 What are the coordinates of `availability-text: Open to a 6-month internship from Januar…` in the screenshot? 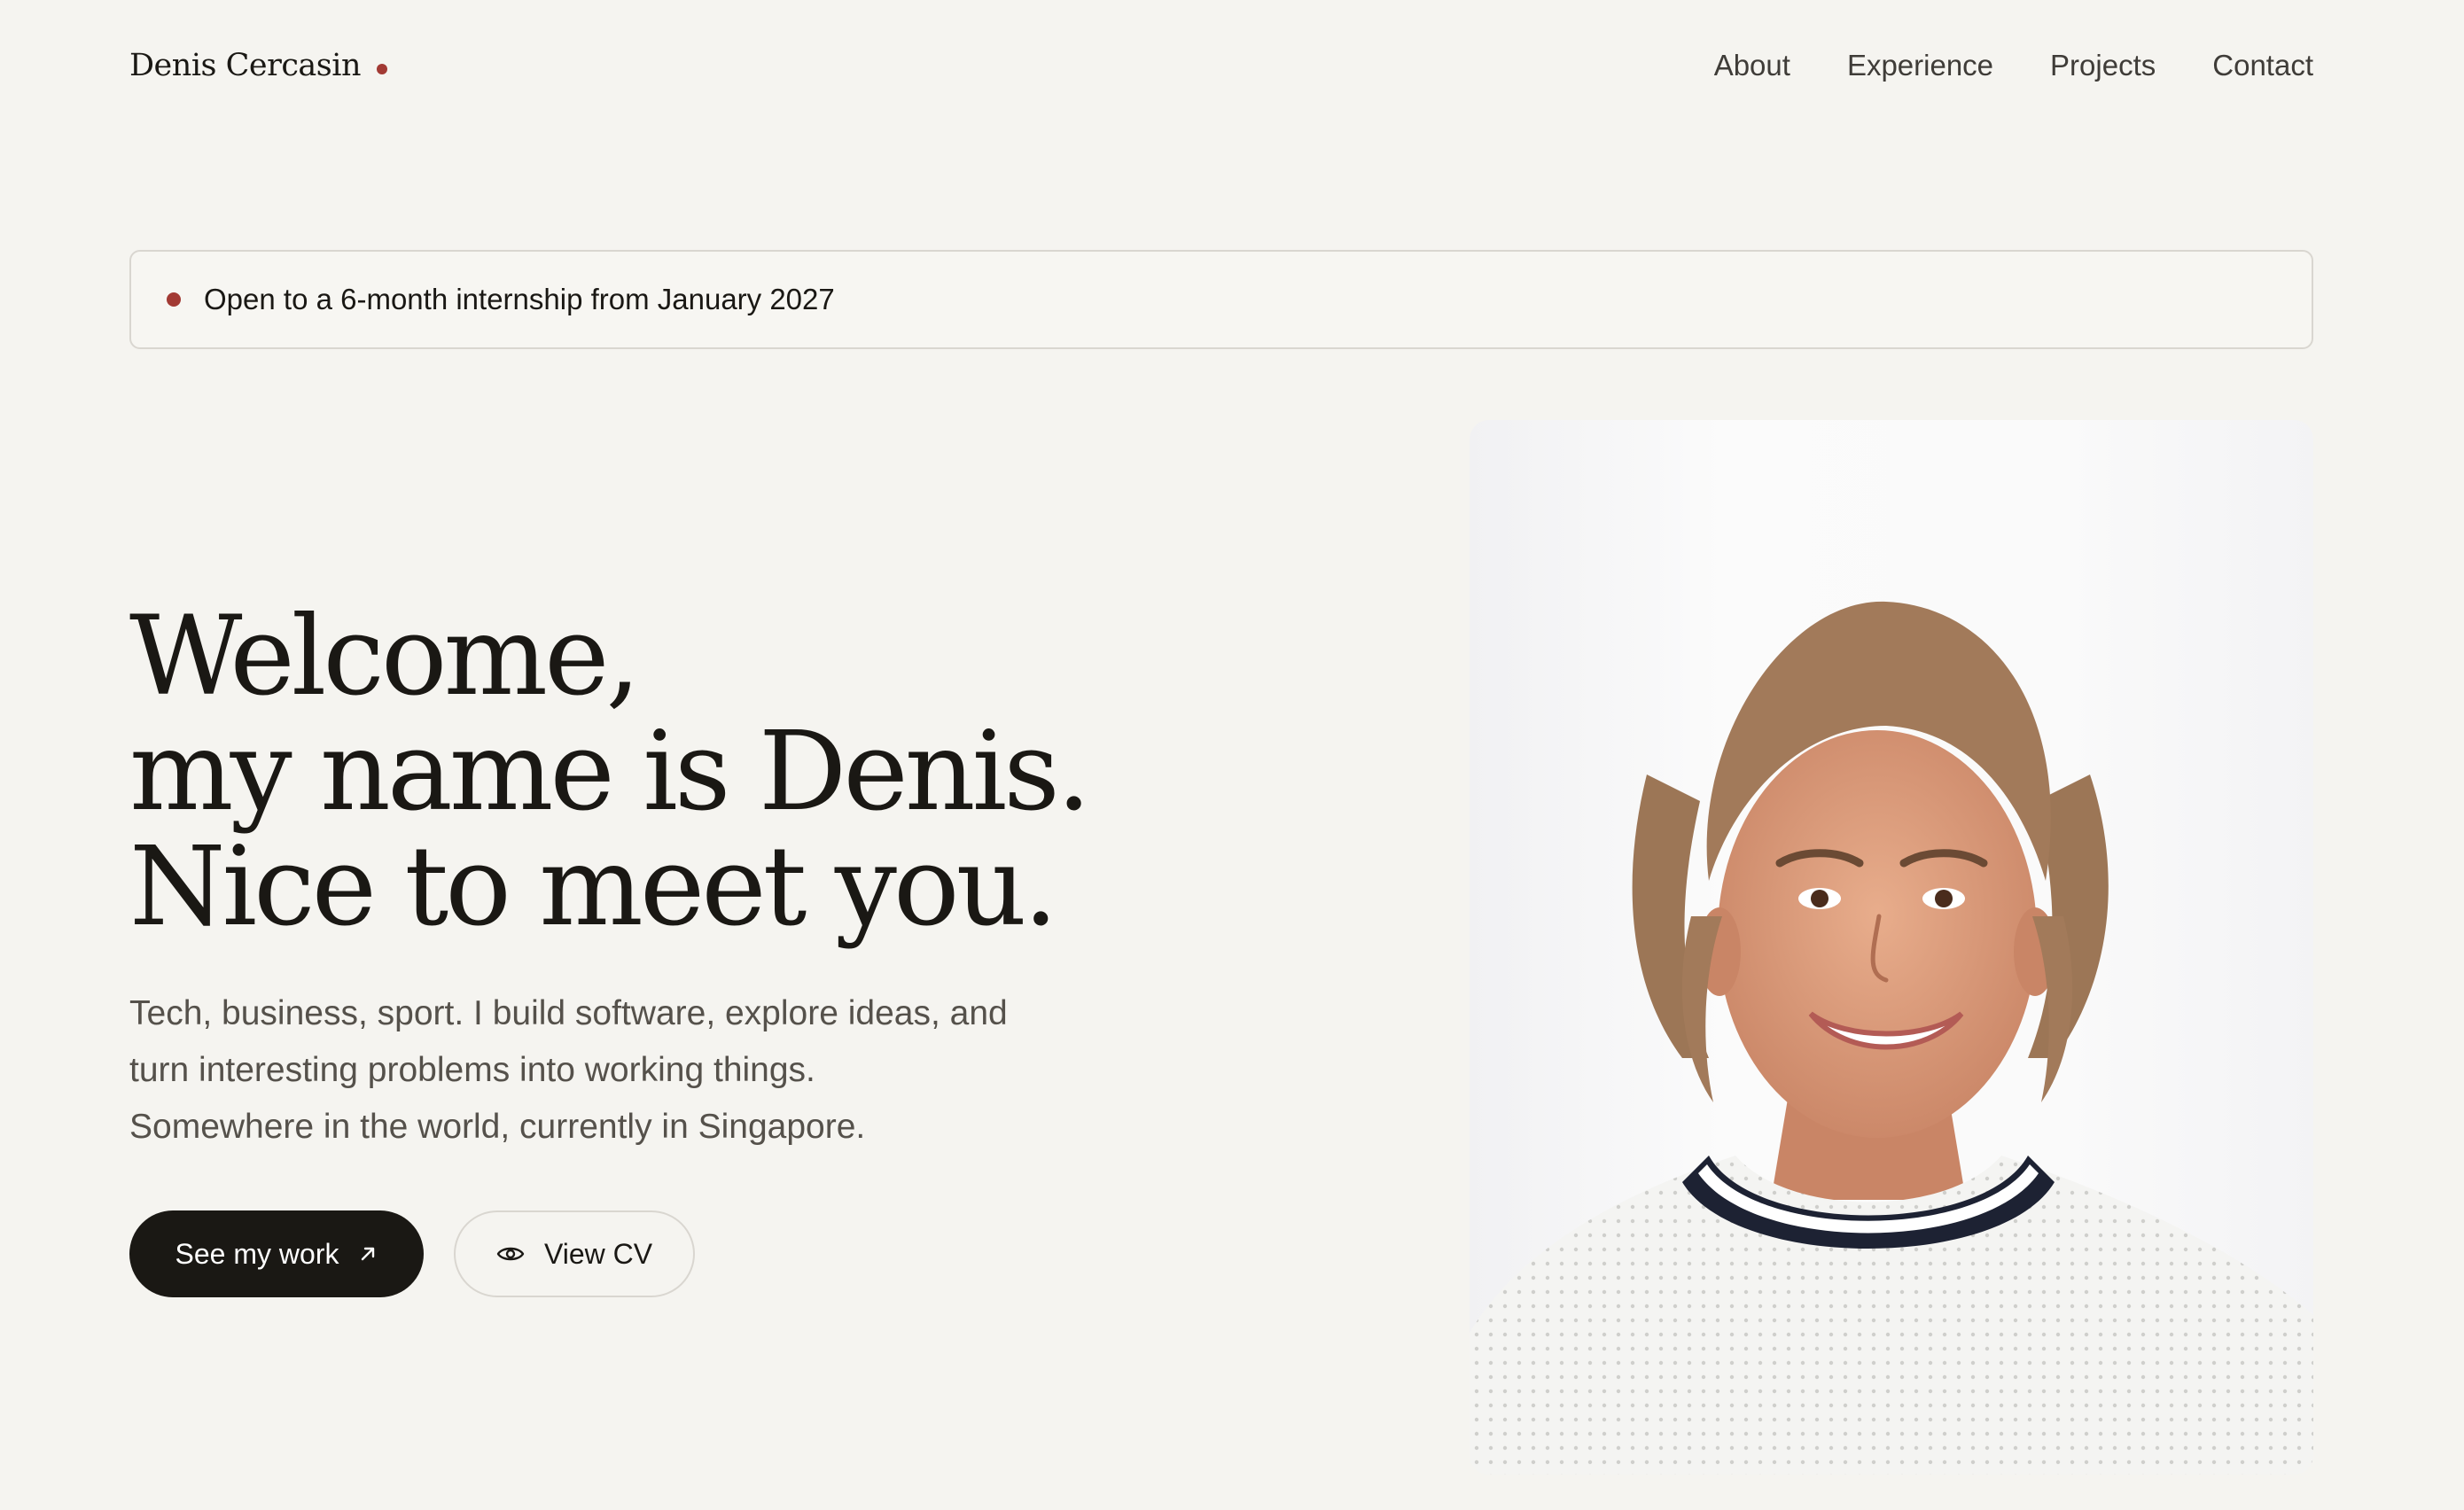 It's located at (519, 299).